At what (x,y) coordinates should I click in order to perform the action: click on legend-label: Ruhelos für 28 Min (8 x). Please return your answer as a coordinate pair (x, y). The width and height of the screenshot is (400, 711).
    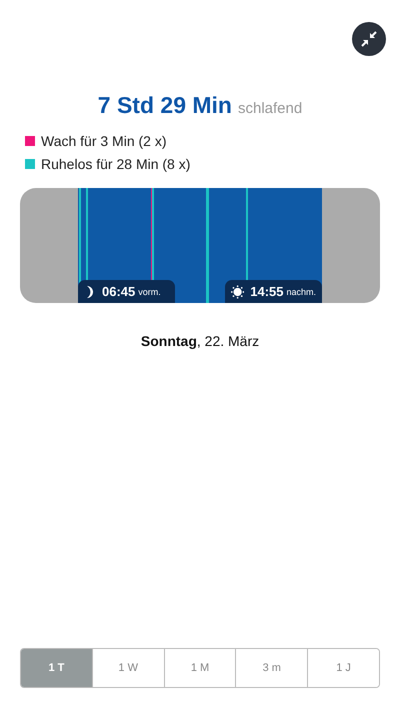
    Looking at the image, I should click on (115, 164).